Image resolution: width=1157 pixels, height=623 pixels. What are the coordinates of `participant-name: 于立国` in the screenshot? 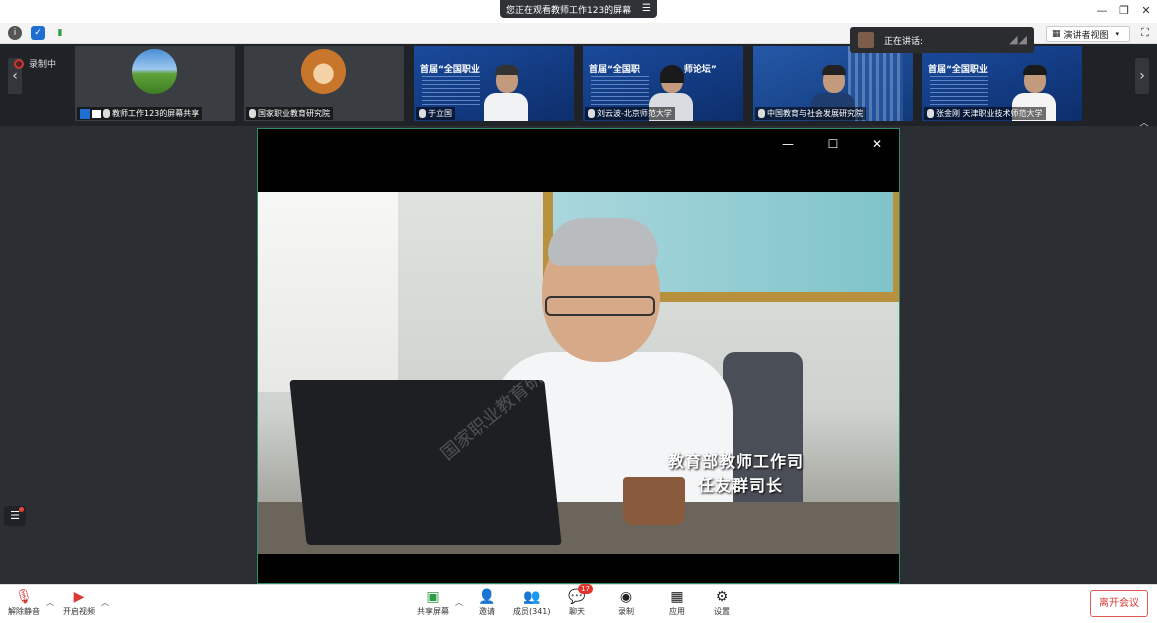 It's located at (440, 113).